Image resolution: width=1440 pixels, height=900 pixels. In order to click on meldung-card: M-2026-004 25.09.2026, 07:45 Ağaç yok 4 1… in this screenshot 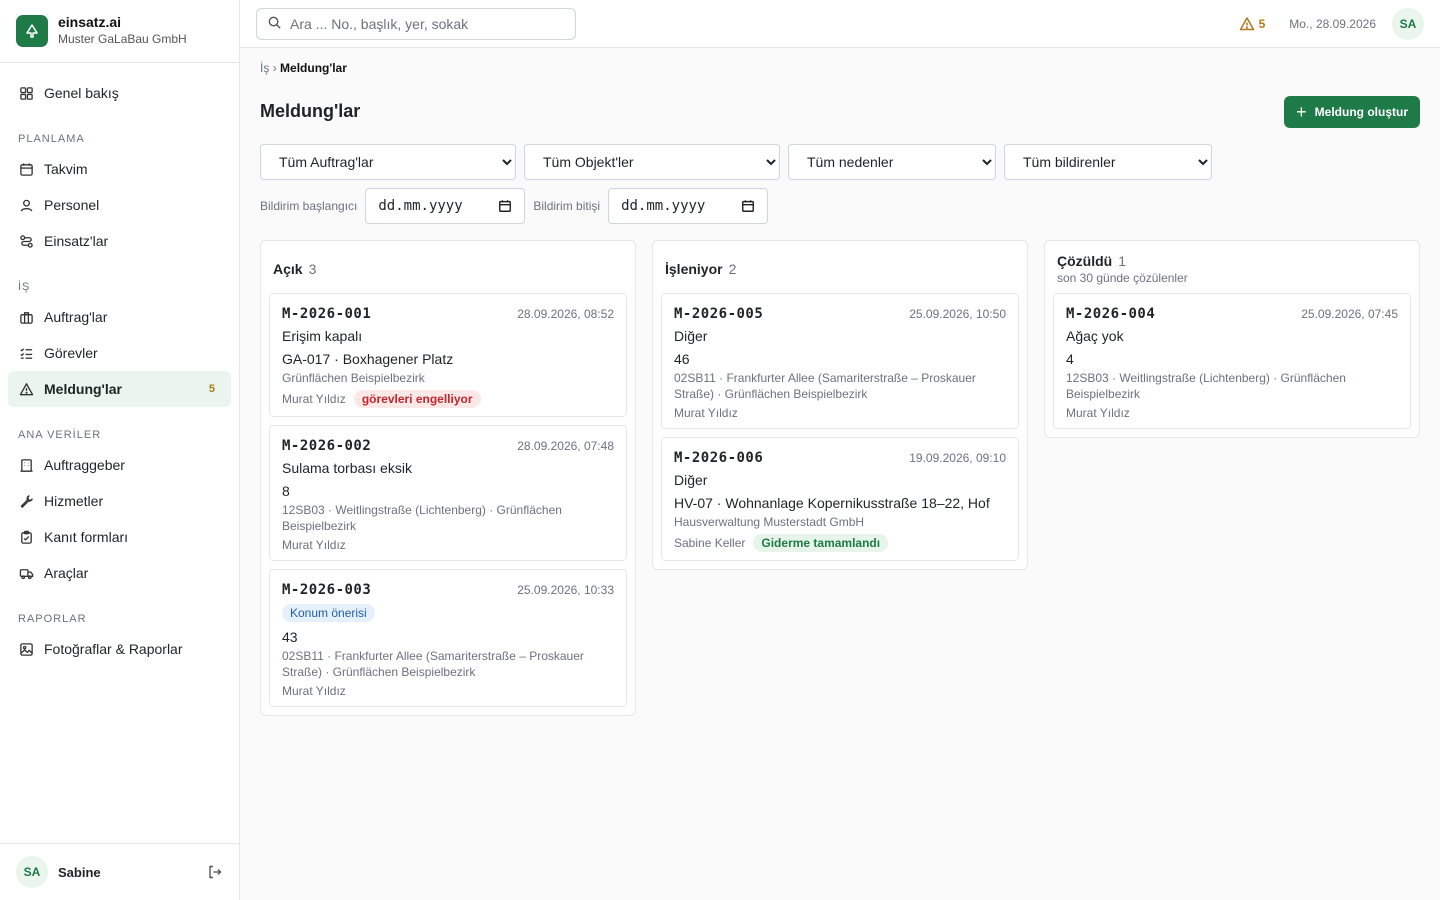, I will do `click(1232, 361)`.